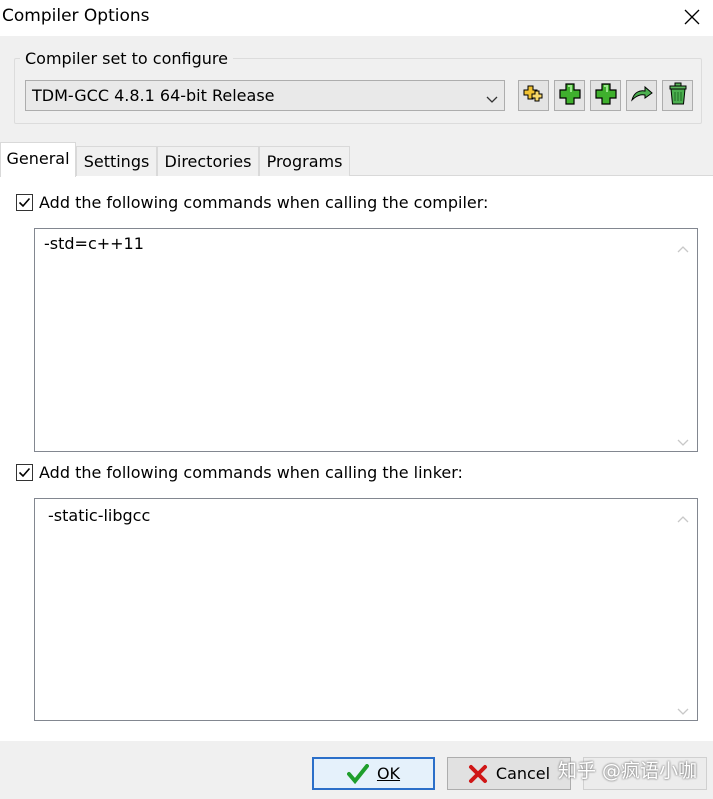  I want to click on find-compilers-button, so click(533, 95).